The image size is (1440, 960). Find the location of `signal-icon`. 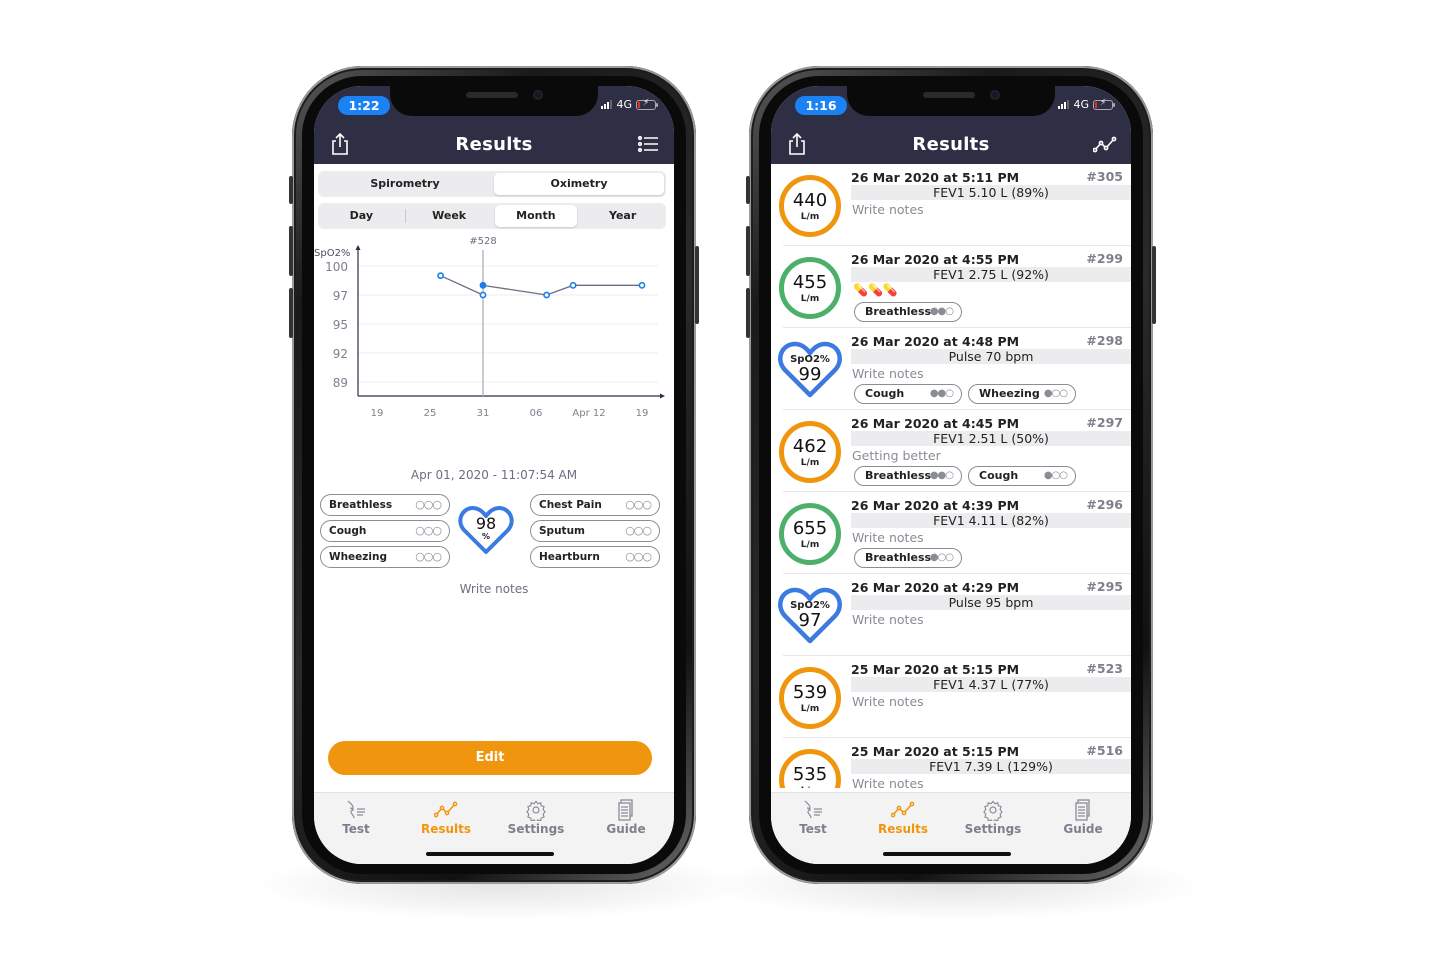

signal-icon is located at coordinates (1064, 104).